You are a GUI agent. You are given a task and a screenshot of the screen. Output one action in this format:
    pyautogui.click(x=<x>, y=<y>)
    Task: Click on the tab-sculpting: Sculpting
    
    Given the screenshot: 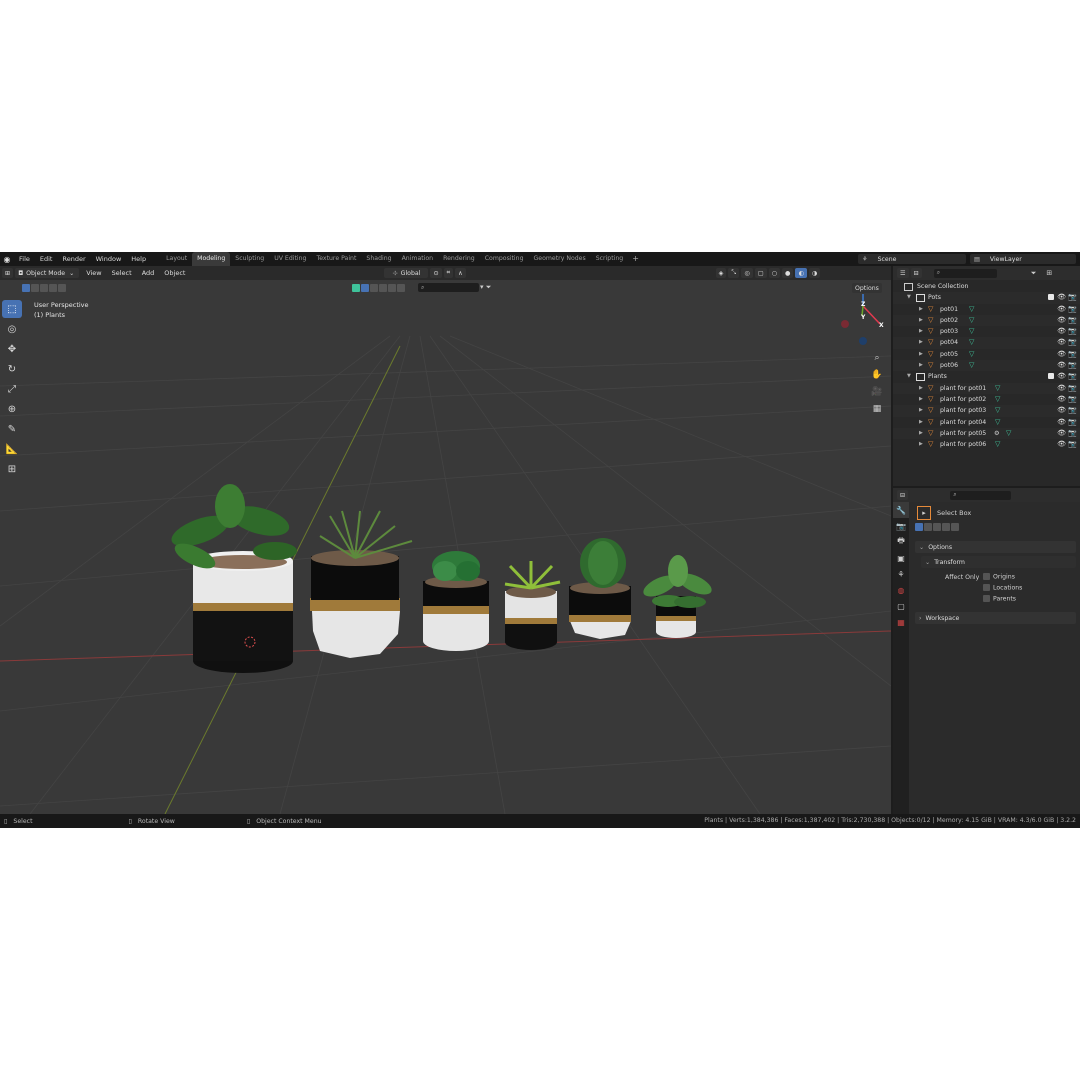 What is the action you would take?
    pyautogui.click(x=249, y=259)
    